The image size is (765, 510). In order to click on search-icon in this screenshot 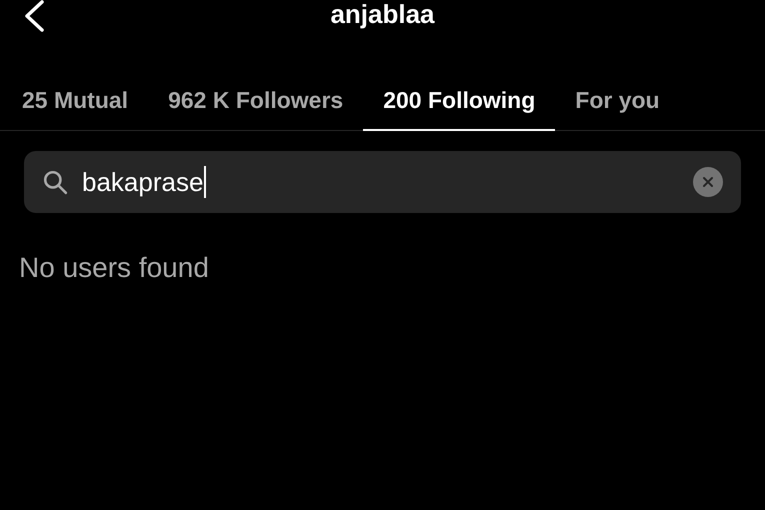, I will do `click(55, 182)`.